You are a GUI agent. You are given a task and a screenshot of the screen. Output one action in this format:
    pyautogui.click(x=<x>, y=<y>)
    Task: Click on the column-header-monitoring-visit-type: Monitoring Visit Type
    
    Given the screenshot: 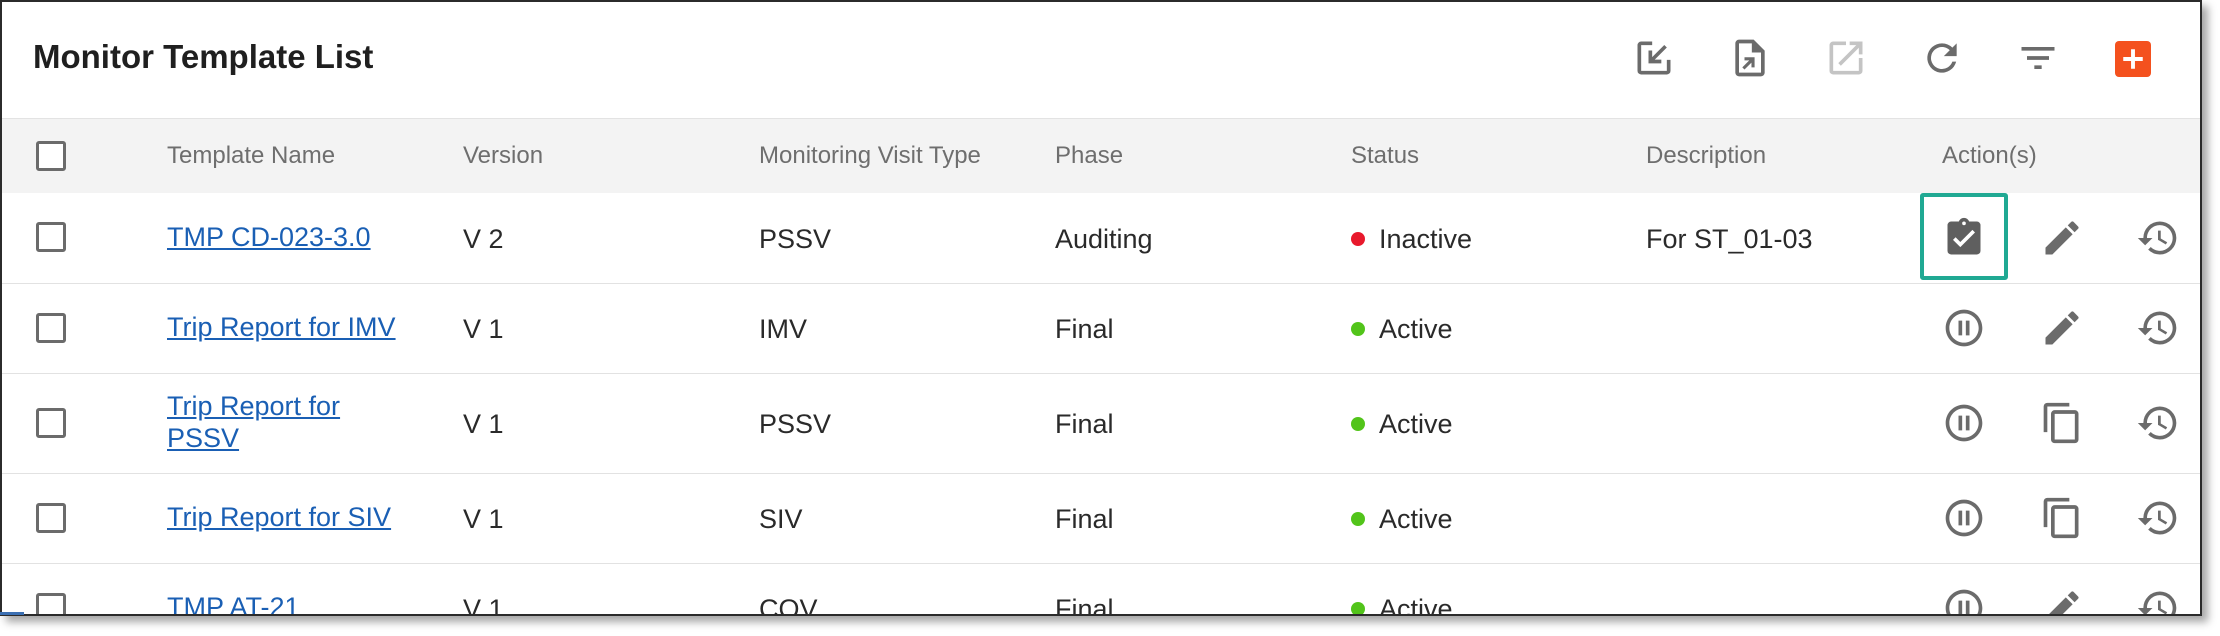 What is the action you would take?
    pyautogui.click(x=870, y=156)
    